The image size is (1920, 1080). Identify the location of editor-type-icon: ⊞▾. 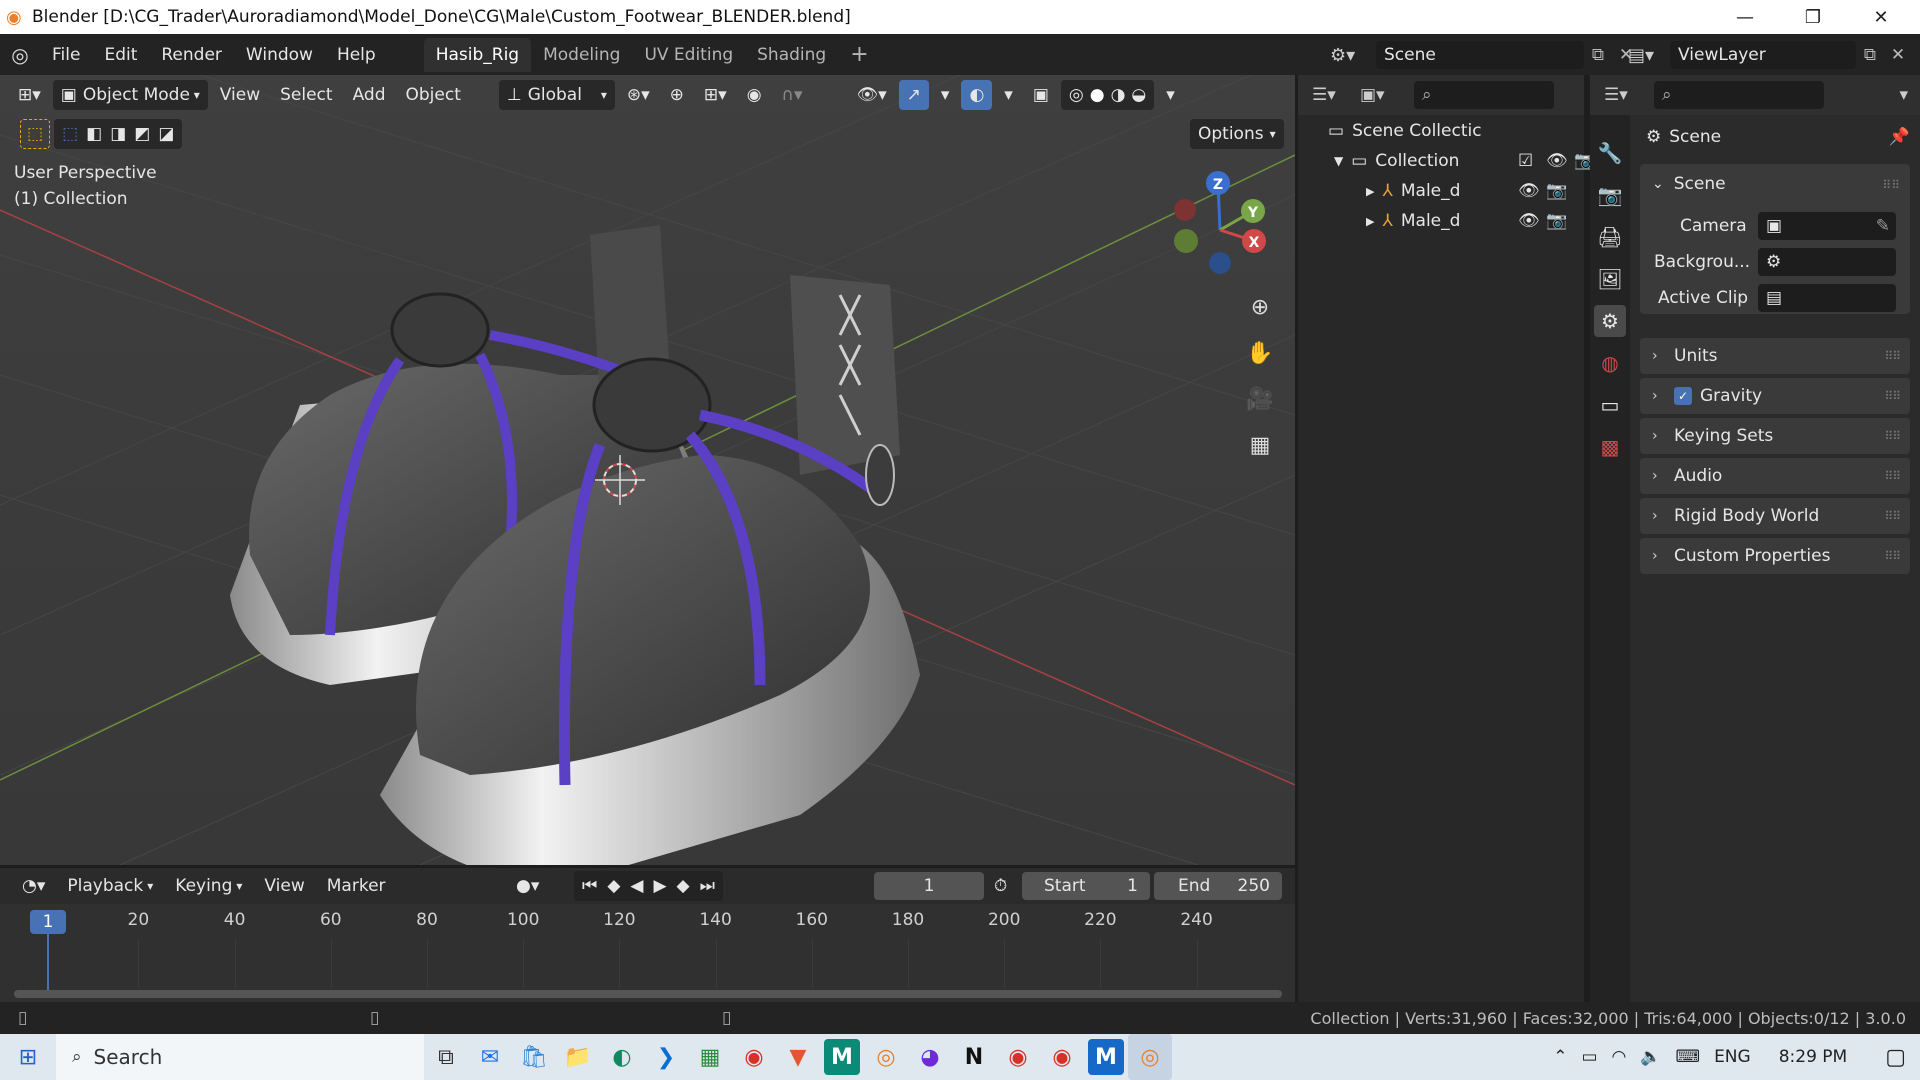
(29, 95).